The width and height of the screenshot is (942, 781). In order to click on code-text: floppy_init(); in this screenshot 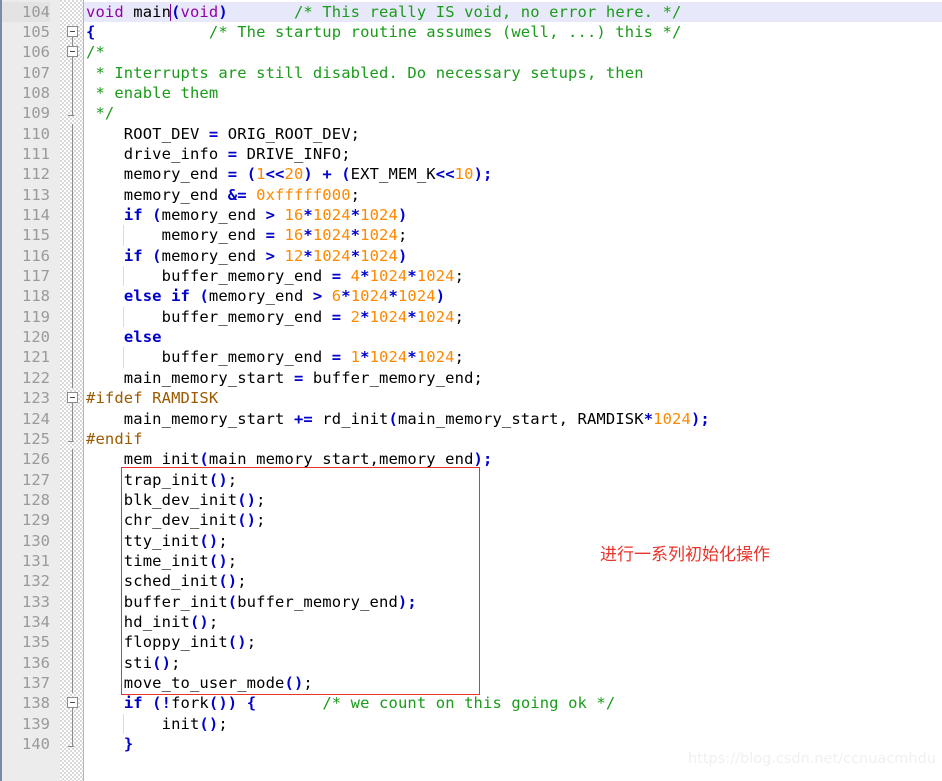, I will do `click(370, 642)`.